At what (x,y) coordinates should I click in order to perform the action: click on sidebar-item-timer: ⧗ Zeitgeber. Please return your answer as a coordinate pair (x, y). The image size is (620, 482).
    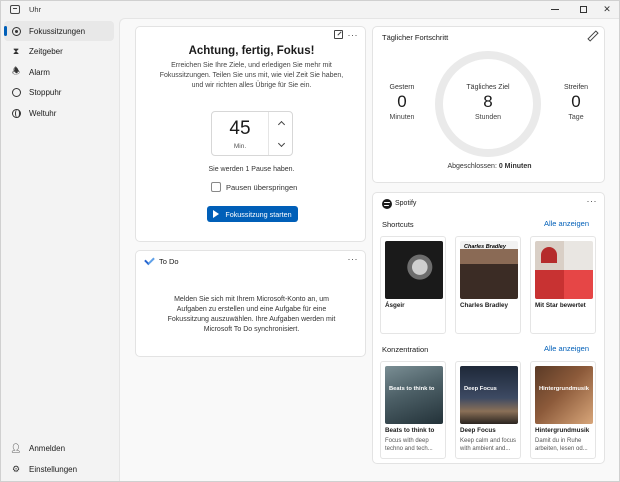
    Looking at the image, I should click on (59, 51).